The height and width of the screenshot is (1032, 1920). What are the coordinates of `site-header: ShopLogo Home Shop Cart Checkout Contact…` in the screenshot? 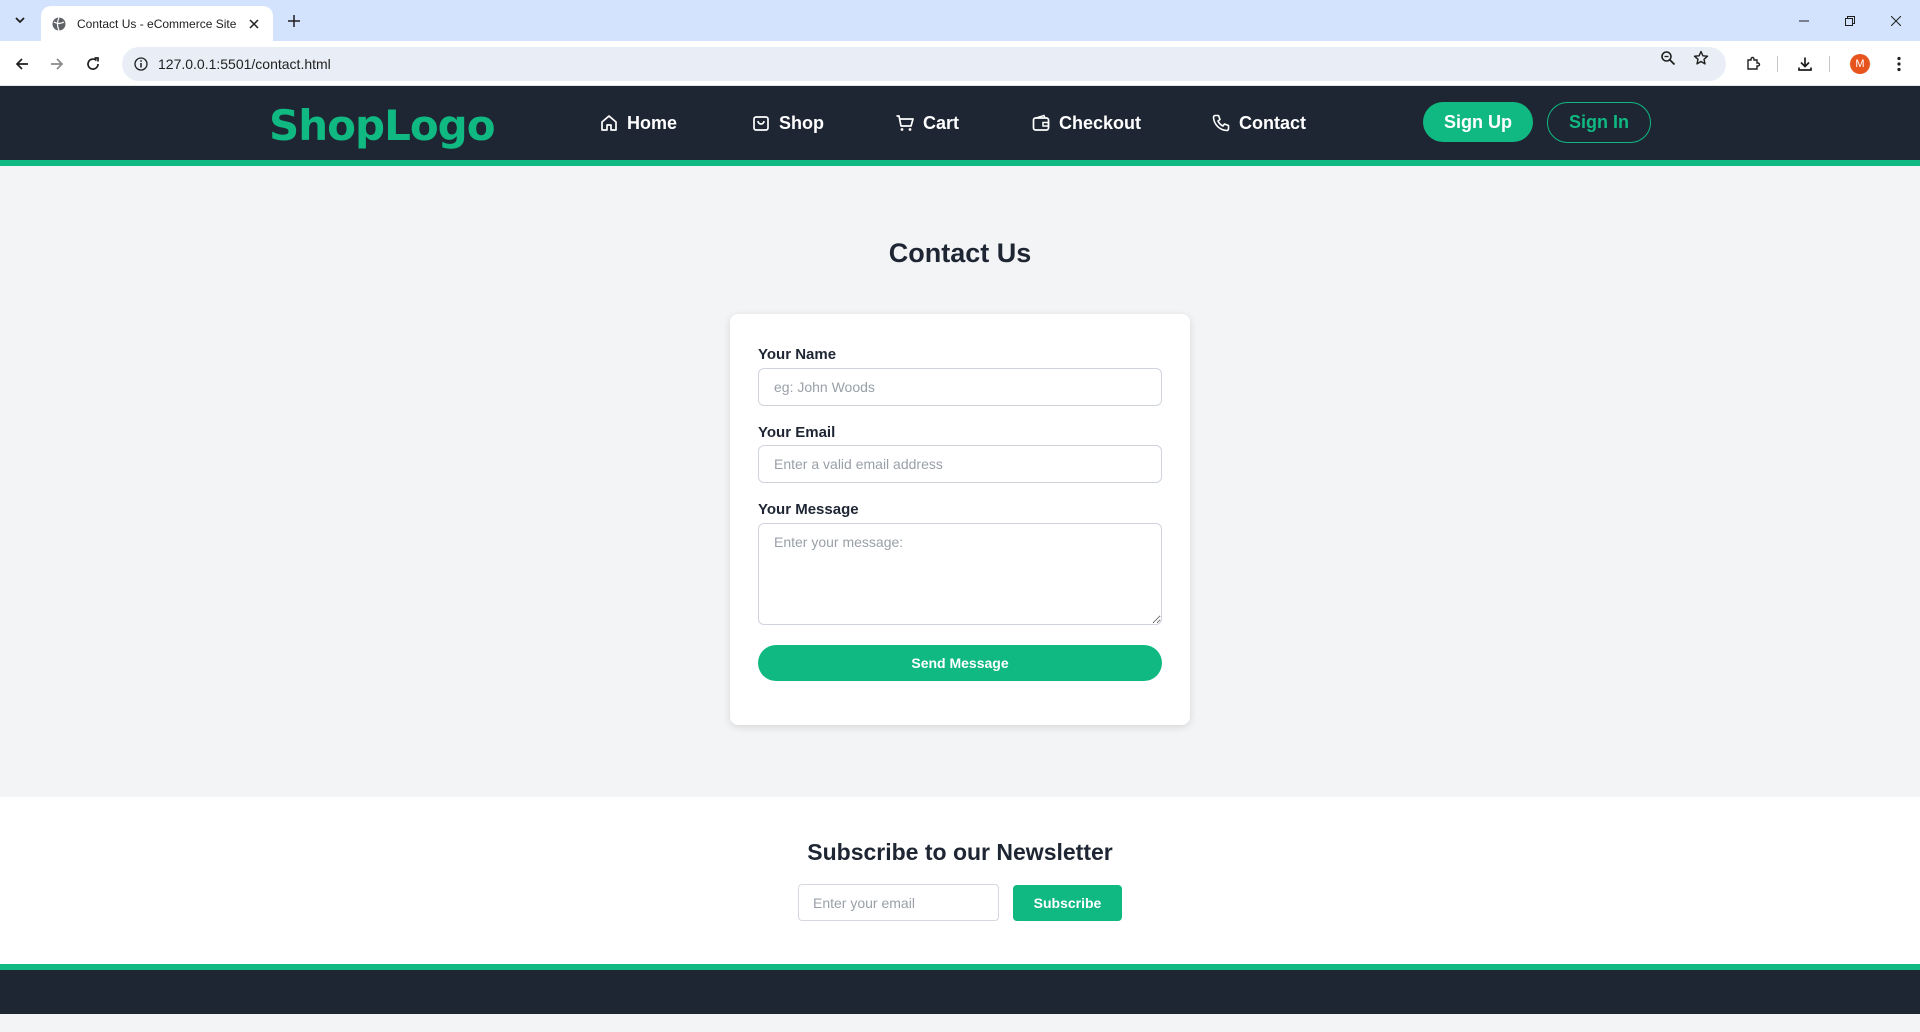 It's located at (960, 126).